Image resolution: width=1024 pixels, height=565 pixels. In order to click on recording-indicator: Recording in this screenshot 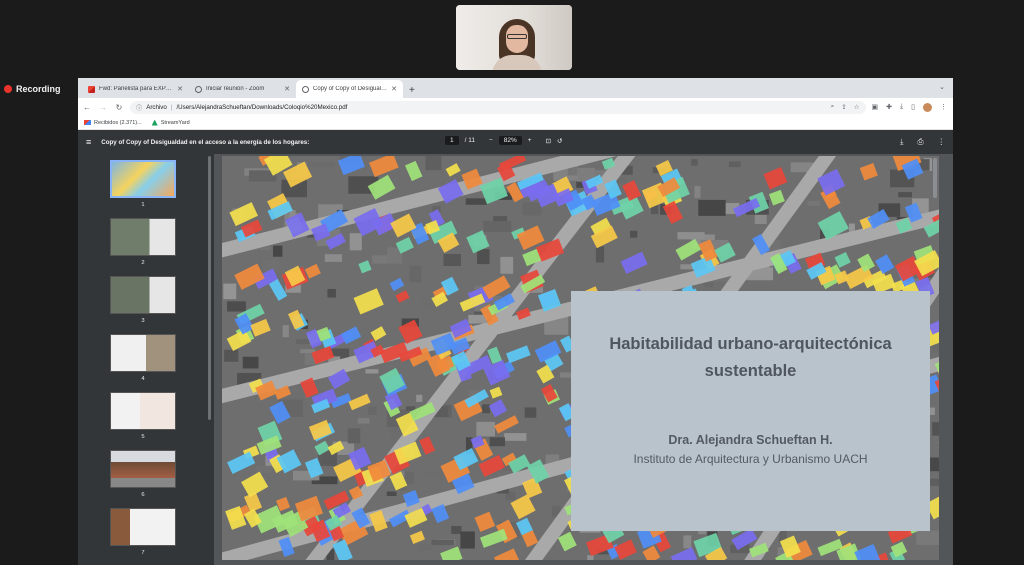, I will do `click(32, 89)`.